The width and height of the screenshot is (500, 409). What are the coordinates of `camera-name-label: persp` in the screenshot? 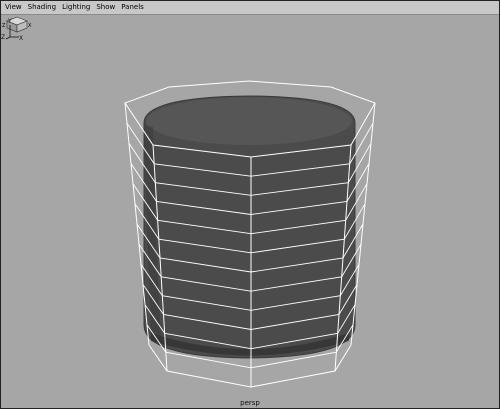 It's located at (250, 403).